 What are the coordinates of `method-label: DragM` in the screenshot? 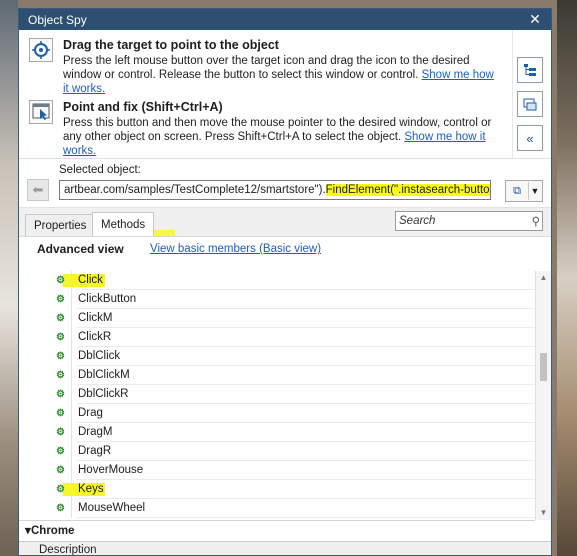 It's located at (95, 432).